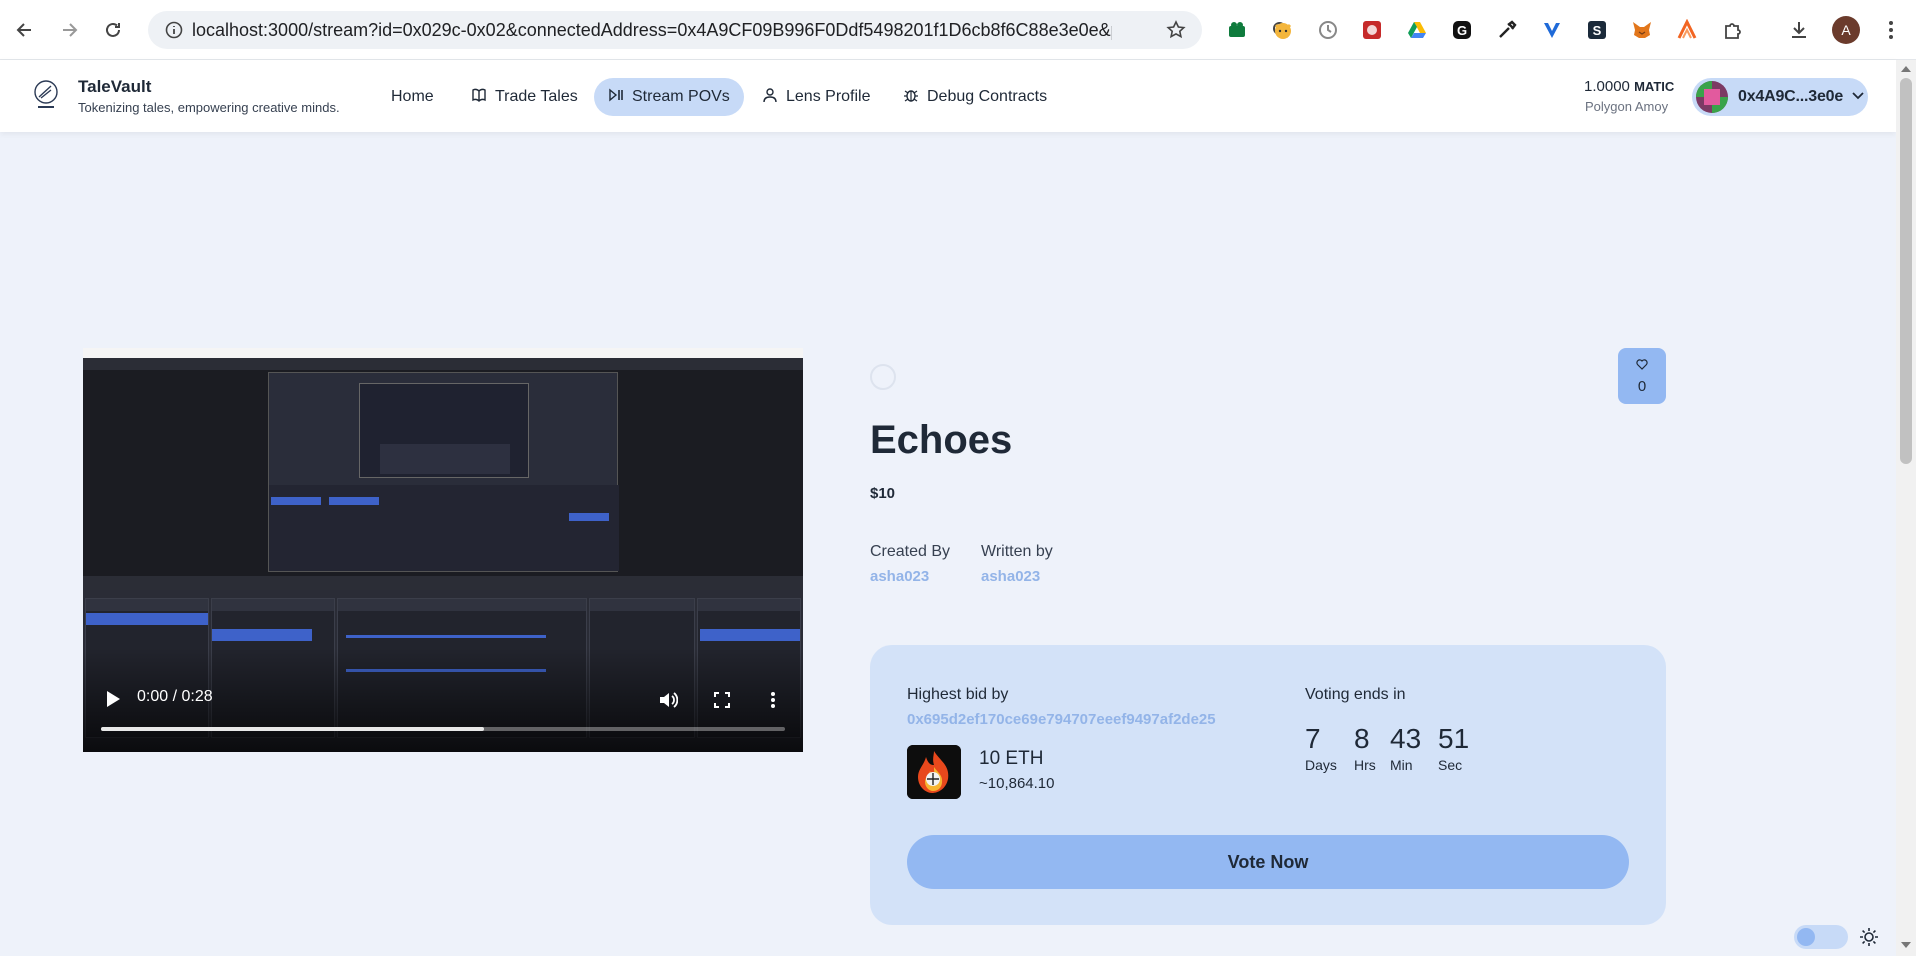  What do you see at coordinates (1313, 738) in the screenshot?
I see `countdown-days: 7` at bounding box center [1313, 738].